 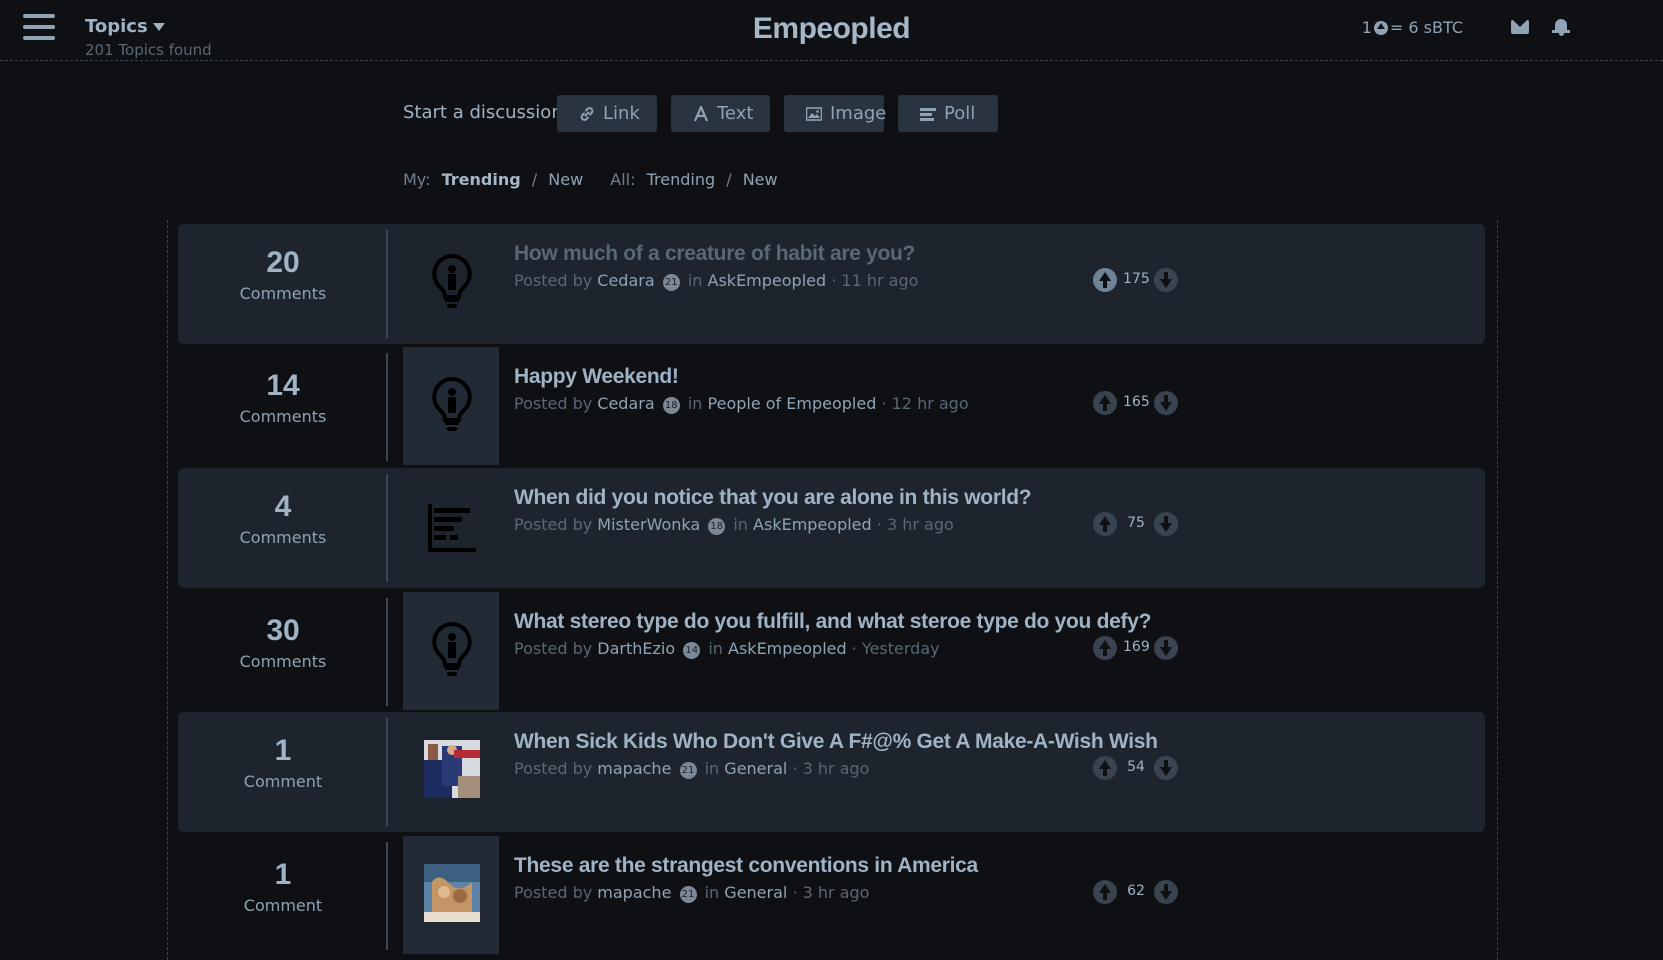 I want to click on vote-widget: 165, so click(x=1143, y=404).